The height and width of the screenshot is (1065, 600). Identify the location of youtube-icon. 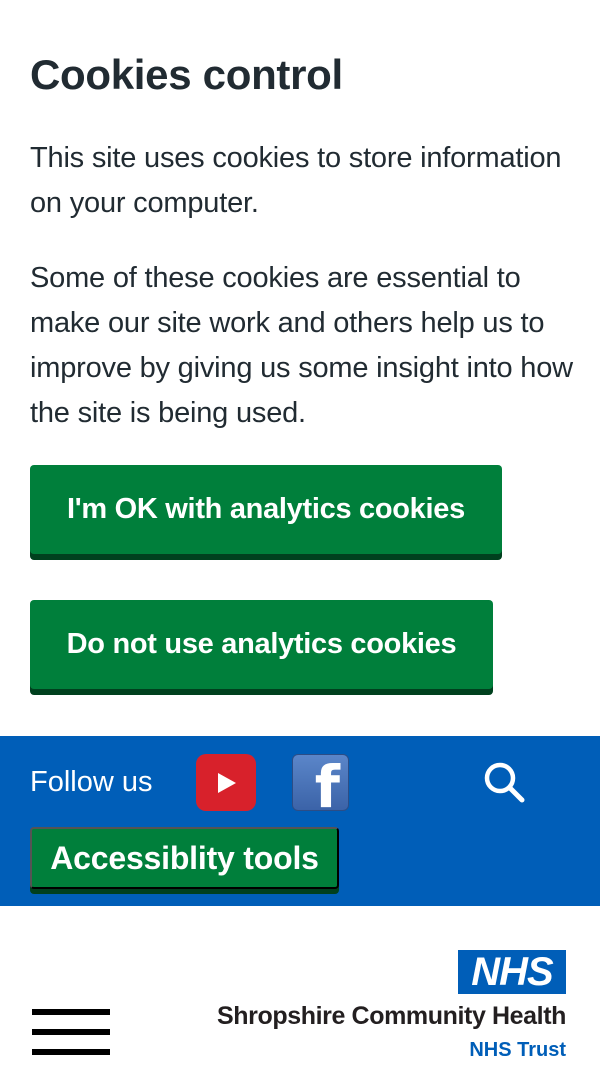
(226, 782).